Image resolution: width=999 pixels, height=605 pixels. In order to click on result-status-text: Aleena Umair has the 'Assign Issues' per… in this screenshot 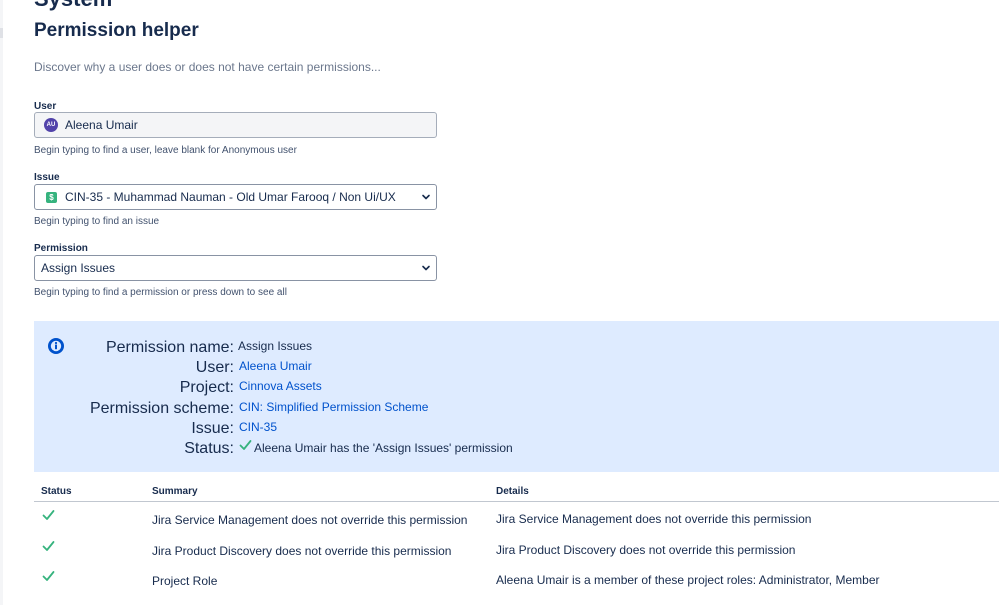, I will do `click(383, 448)`.